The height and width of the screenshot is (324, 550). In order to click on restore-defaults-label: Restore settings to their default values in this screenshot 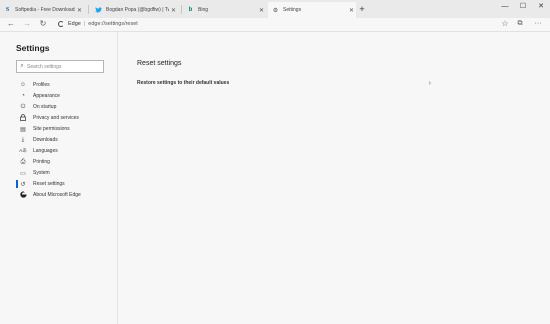, I will do `click(183, 83)`.